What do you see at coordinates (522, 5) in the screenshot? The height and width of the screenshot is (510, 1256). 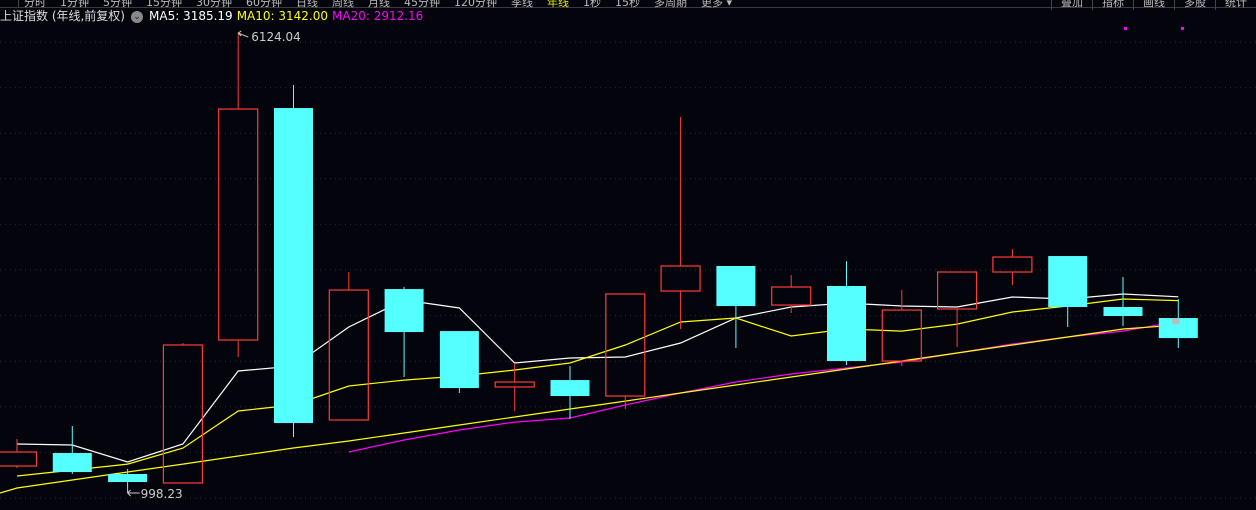 I see `period-tab: 季线` at bounding box center [522, 5].